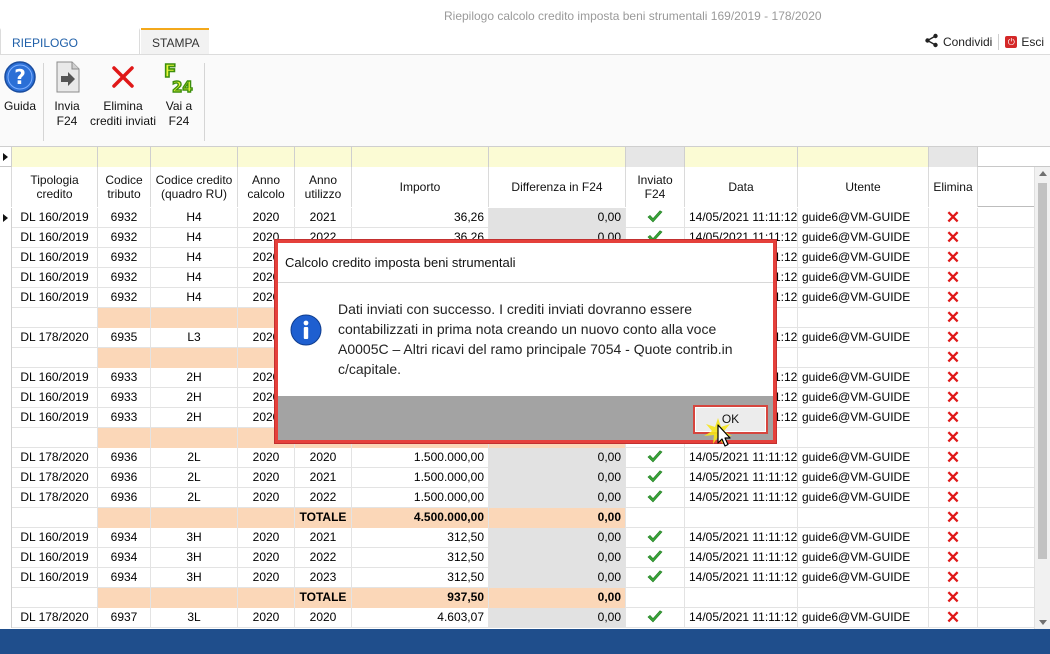 The height and width of the screenshot is (654, 1050). Describe the element at coordinates (1043, 622) in the screenshot. I see `scroll-down-arrow` at that location.